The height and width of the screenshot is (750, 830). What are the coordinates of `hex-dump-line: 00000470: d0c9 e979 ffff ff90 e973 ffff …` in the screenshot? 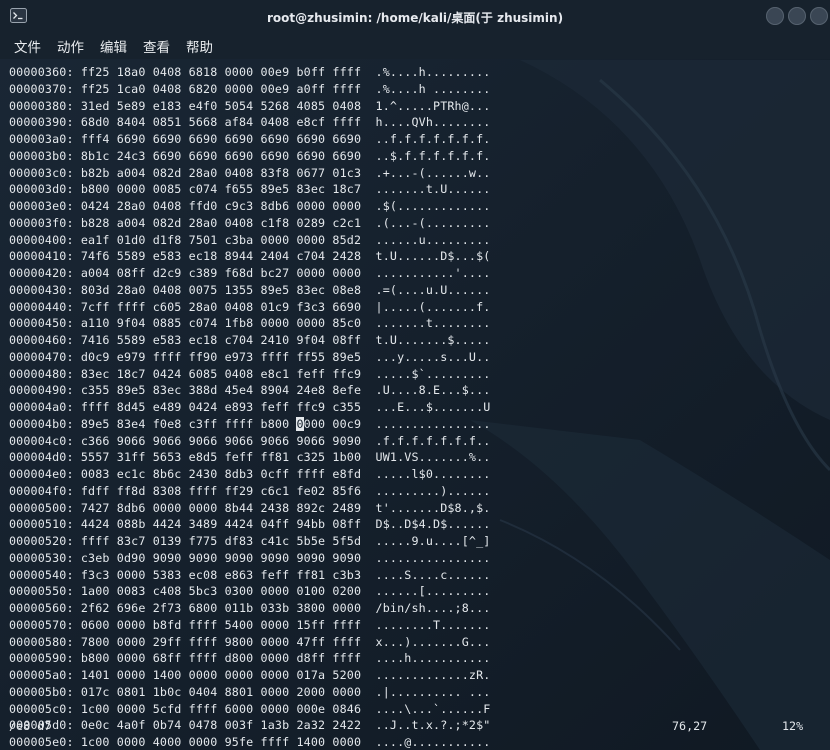 It's located at (250, 356).